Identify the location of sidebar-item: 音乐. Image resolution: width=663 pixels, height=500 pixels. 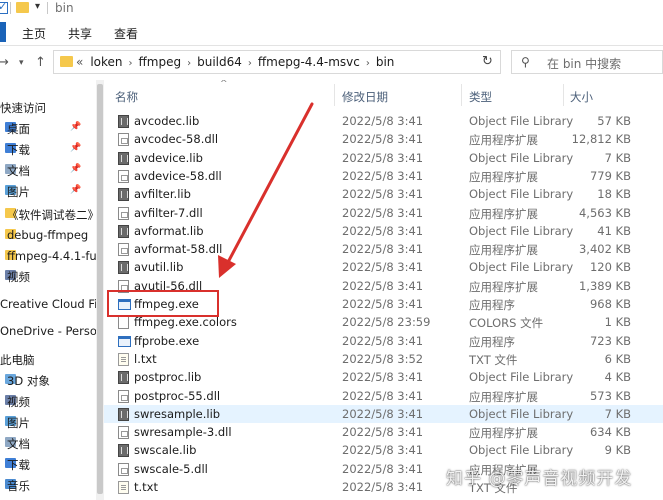
(48, 485).